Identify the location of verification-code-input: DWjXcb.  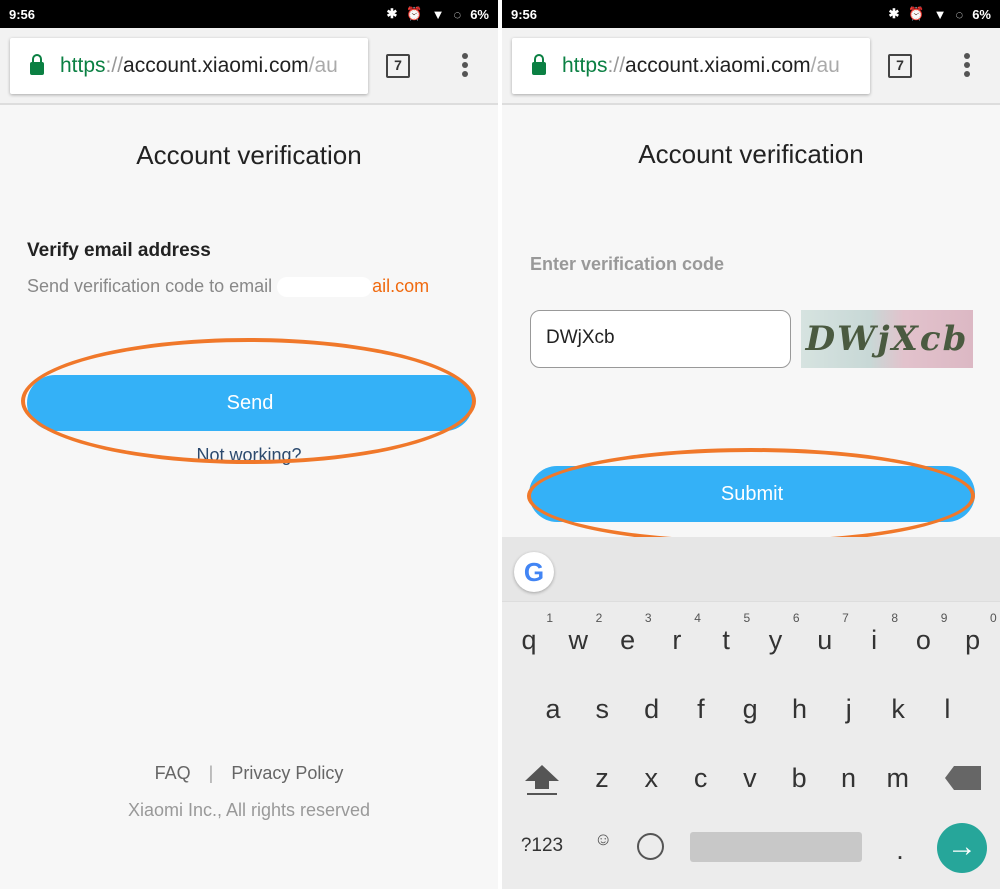
(660, 339).